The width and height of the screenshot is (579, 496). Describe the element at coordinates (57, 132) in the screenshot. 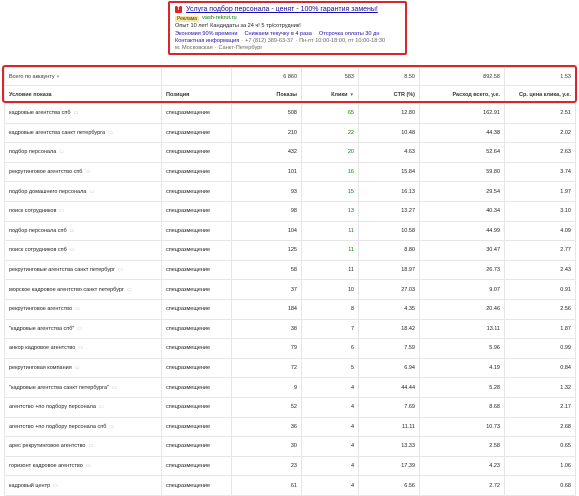

I see `keyword-text: кадровые агентства санкт петербурга` at that location.